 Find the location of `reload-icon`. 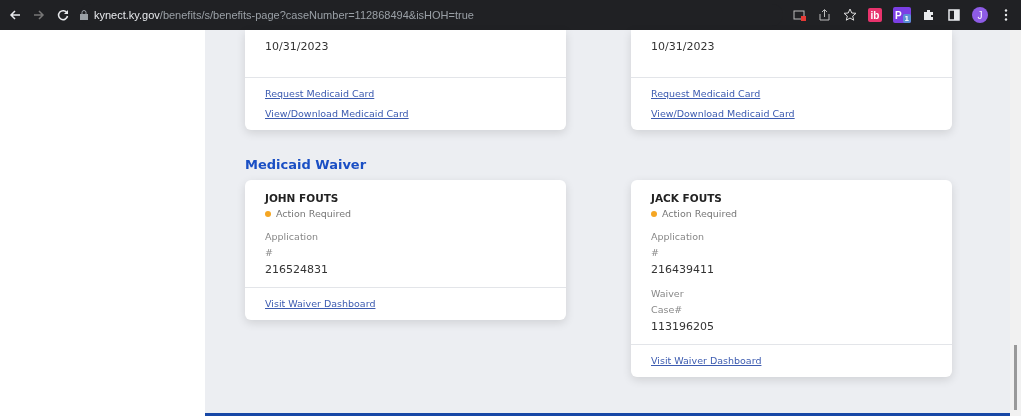

reload-icon is located at coordinates (63, 15).